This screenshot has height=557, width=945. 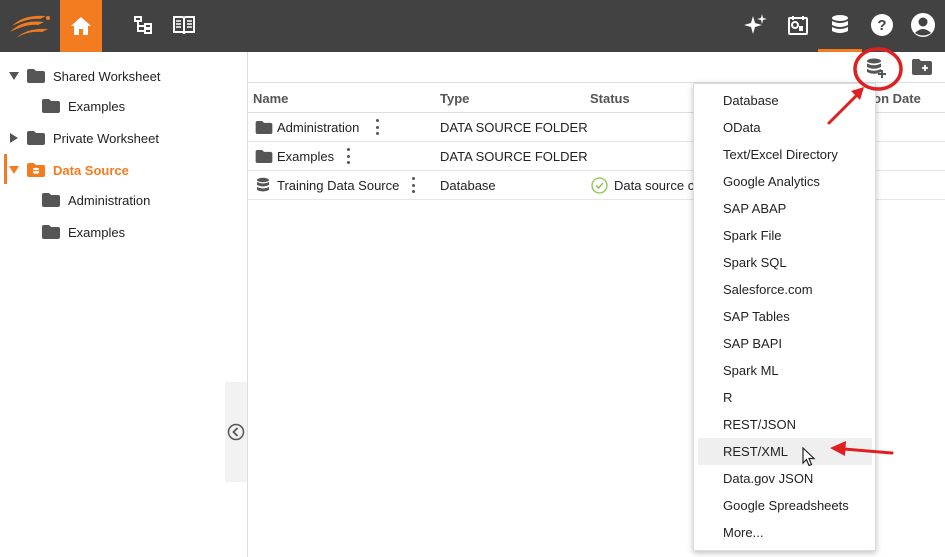 I want to click on row-name: Administration, so click(x=318, y=127).